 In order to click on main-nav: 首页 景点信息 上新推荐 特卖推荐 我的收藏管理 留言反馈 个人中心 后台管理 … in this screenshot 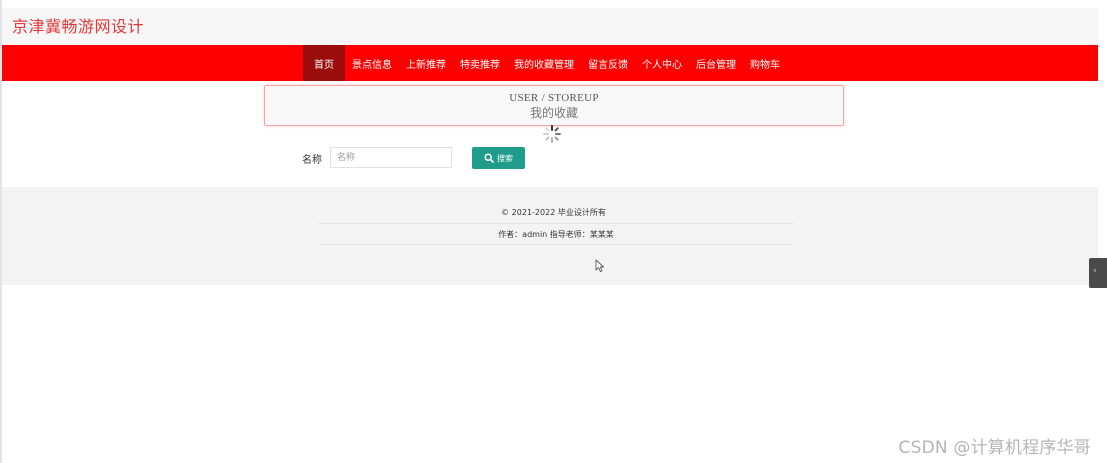, I will do `click(550, 63)`.